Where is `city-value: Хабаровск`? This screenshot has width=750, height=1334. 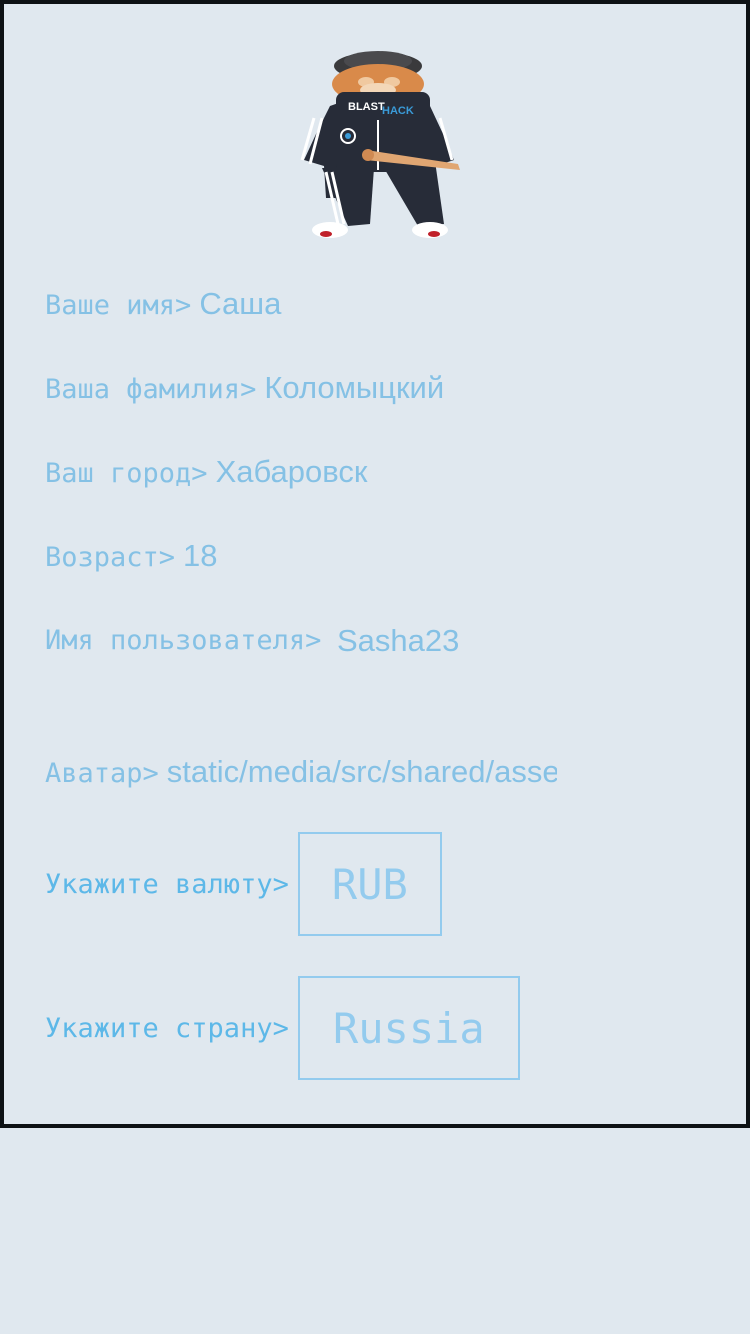
city-value: Хабаровск is located at coordinates (292, 472).